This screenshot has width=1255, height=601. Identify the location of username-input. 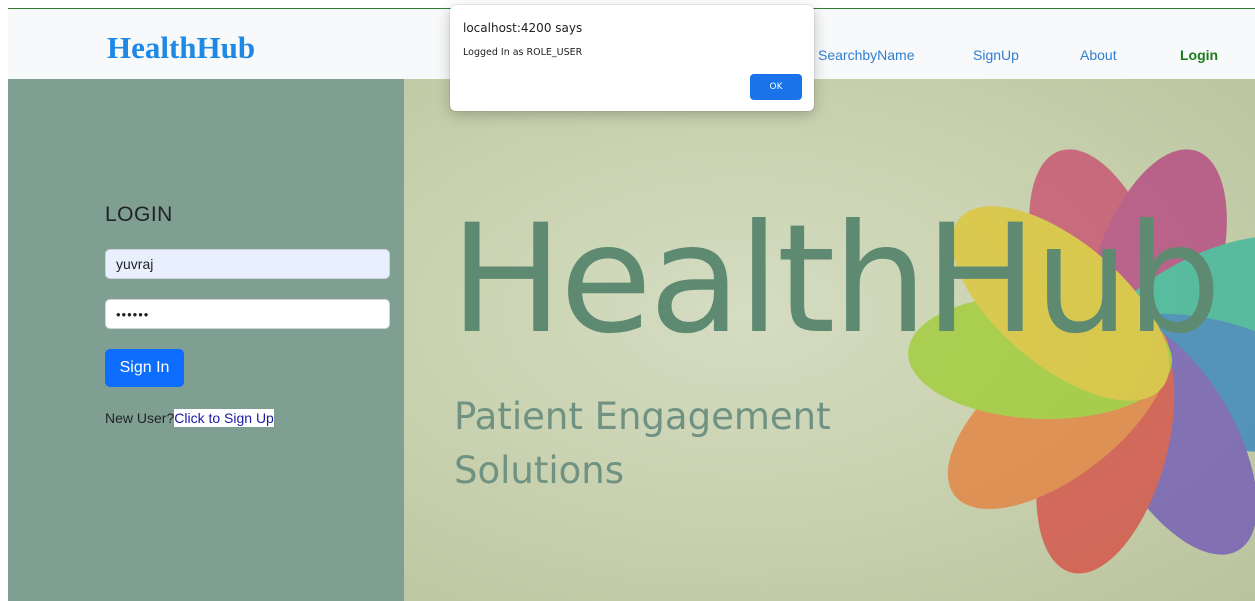
(247, 264).